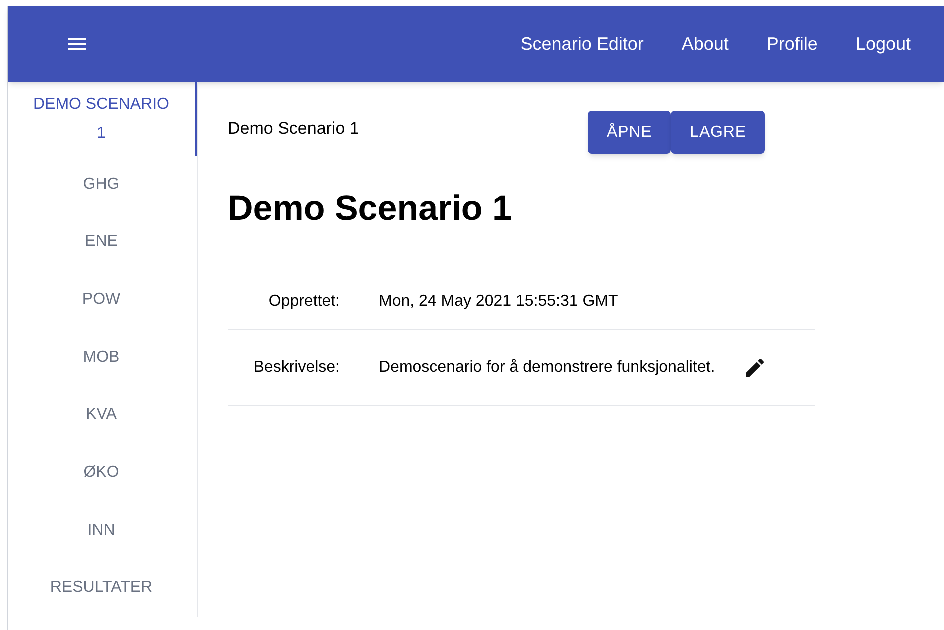 The height and width of the screenshot is (630, 944). What do you see at coordinates (102, 357) in the screenshot?
I see `sidebar-tab: MOB` at bounding box center [102, 357].